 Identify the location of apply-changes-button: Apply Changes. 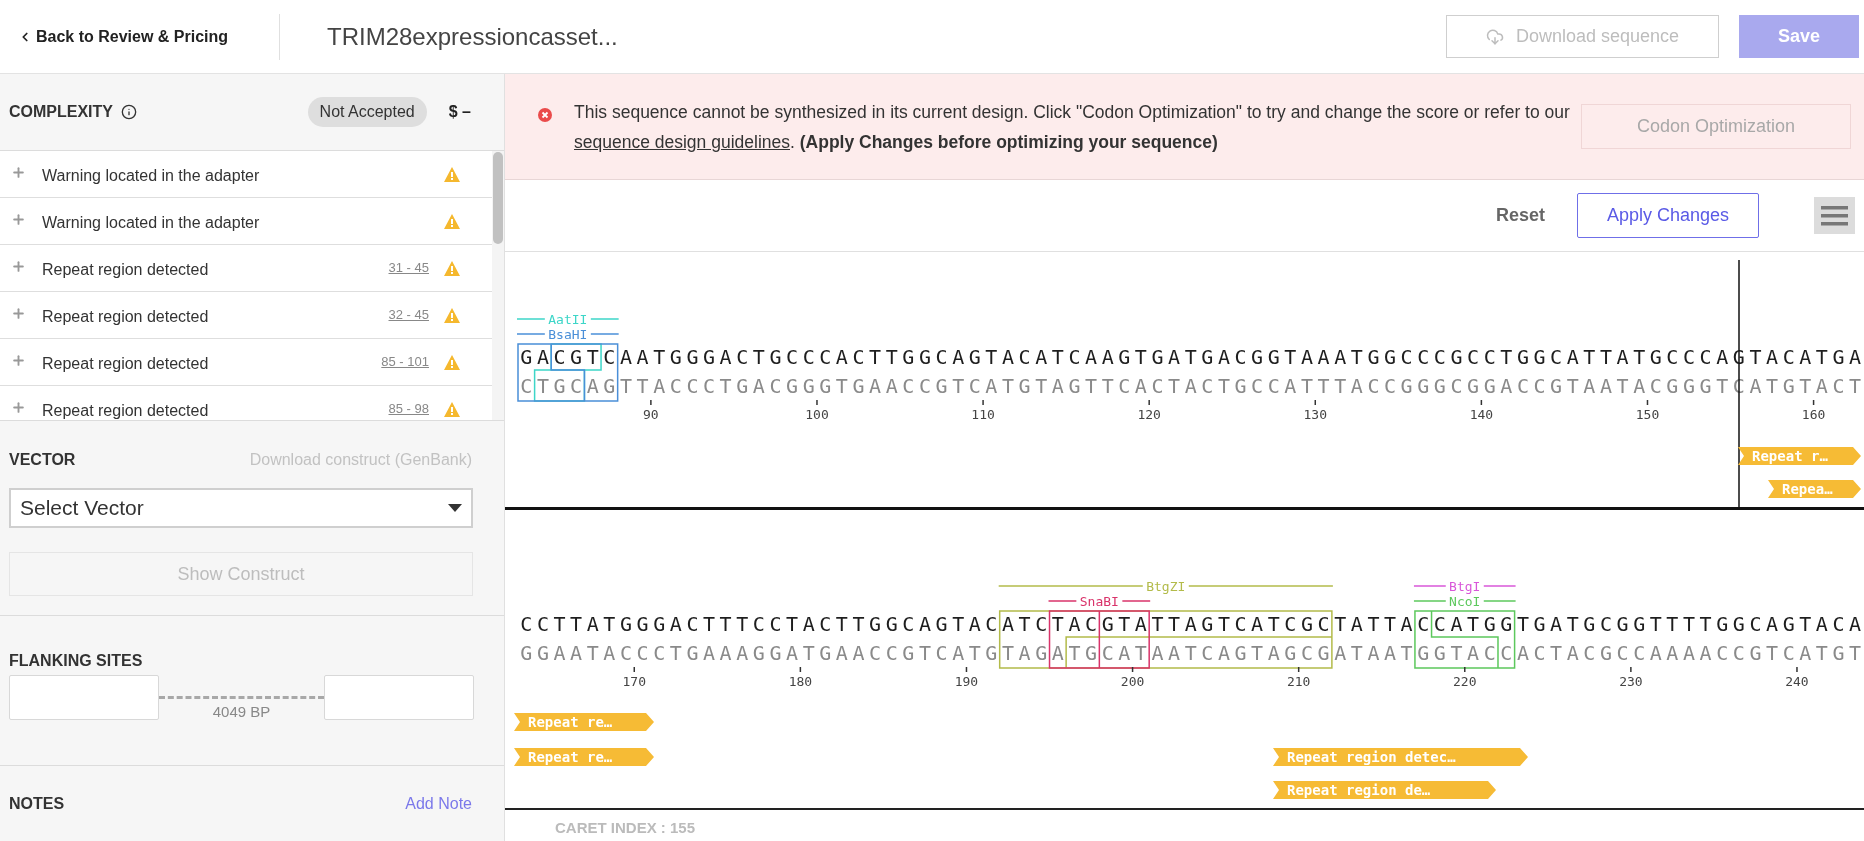
(1668, 215).